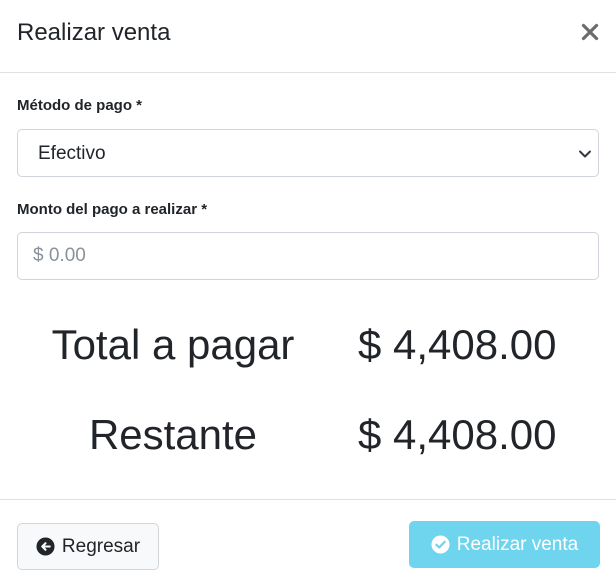  What do you see at coordinates (457, 434) in the screenshot?
I see `remaining-value: $ 4,408.00` at bounding box center [457, 434].